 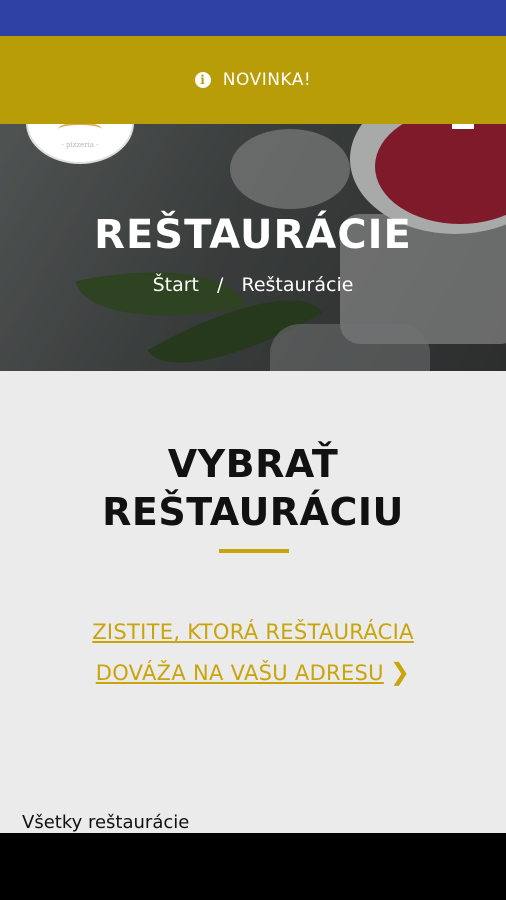 What do you see at coordinates (80, 145) in the screenshot?
I see `logo-text: - pizzeria -` at bounding box center [80, 145].